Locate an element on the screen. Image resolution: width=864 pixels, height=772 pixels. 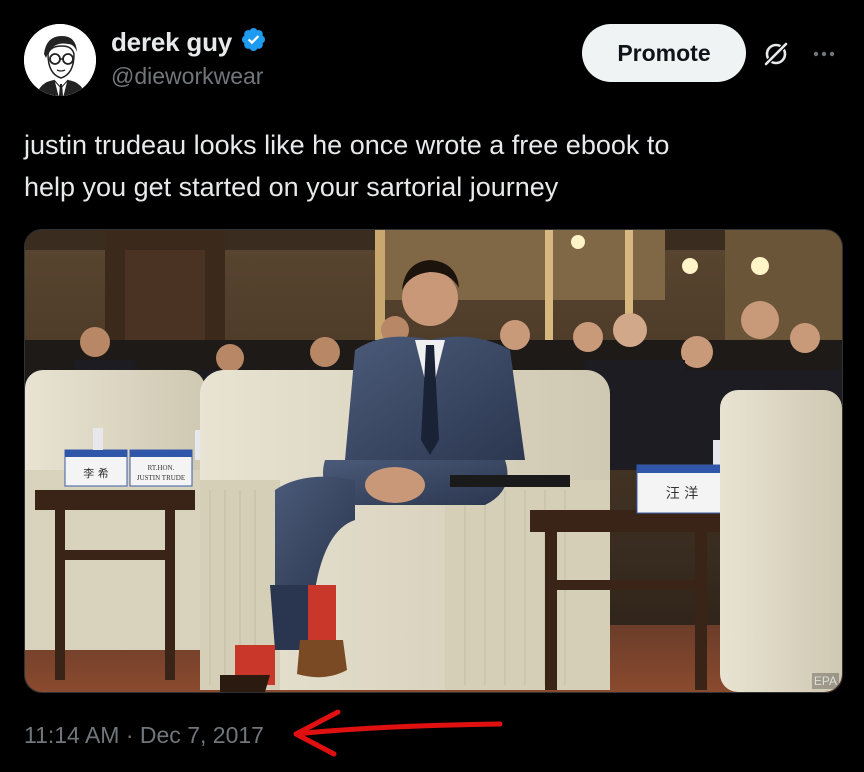
author-handle: @dieworkwear is located at coordinates (187, 76).